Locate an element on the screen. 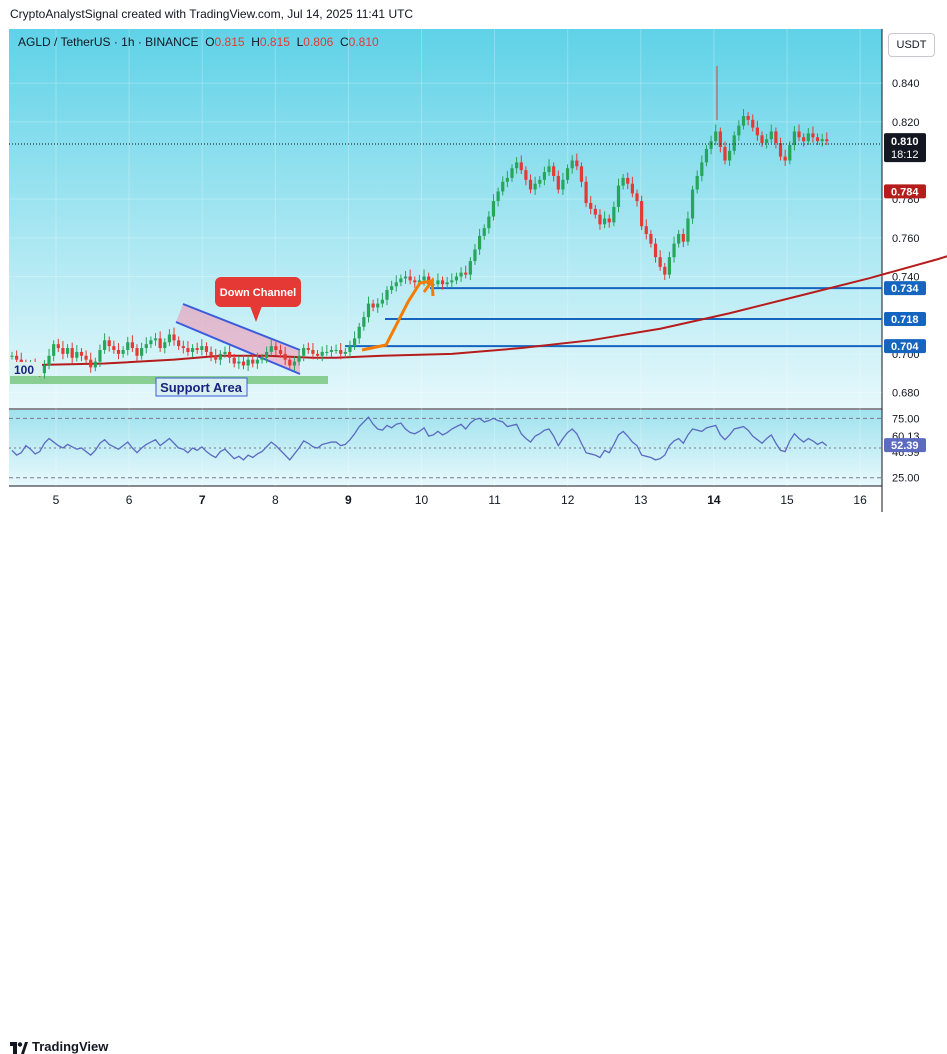 Image resolution: width=947 pixels, height=1054 pixels. level-badge: 0.734 is located at coordinates (905, 289).